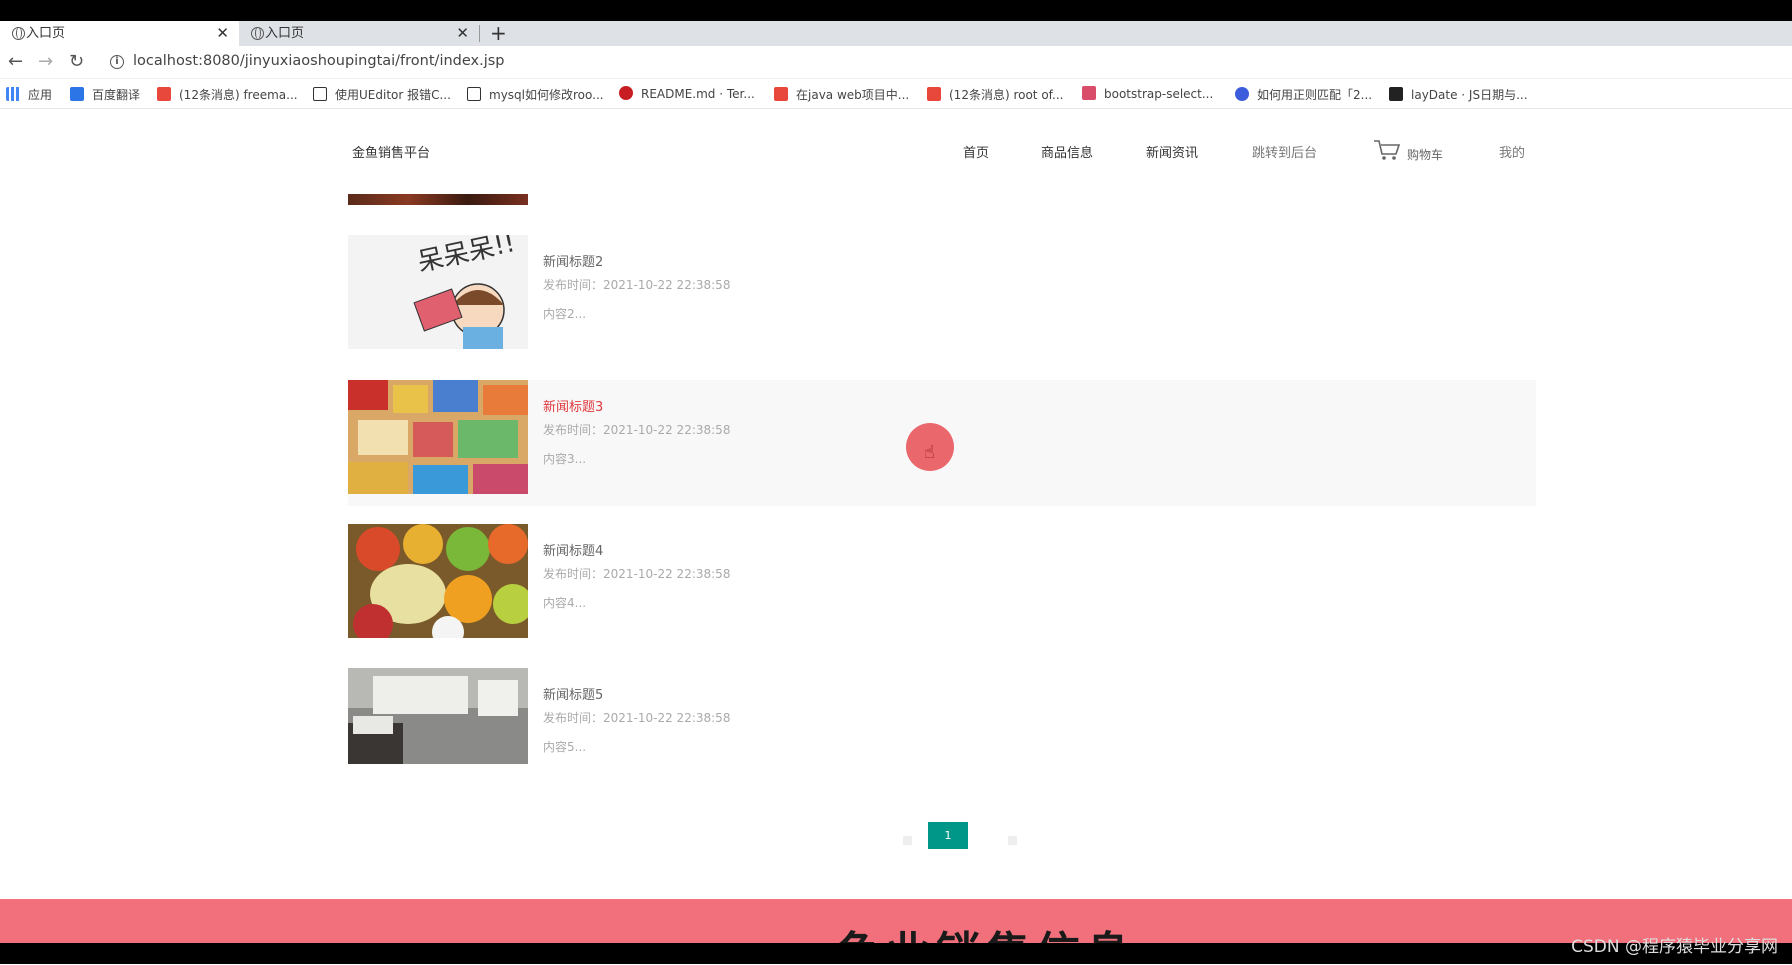 The image size is (1792, 965). What do you see at coordinates (896, 33) in the screenshot?
I see `browser-tab-strip: 入口页 ✕ 入口页 ✕ +` at bounding box center [896, 33].